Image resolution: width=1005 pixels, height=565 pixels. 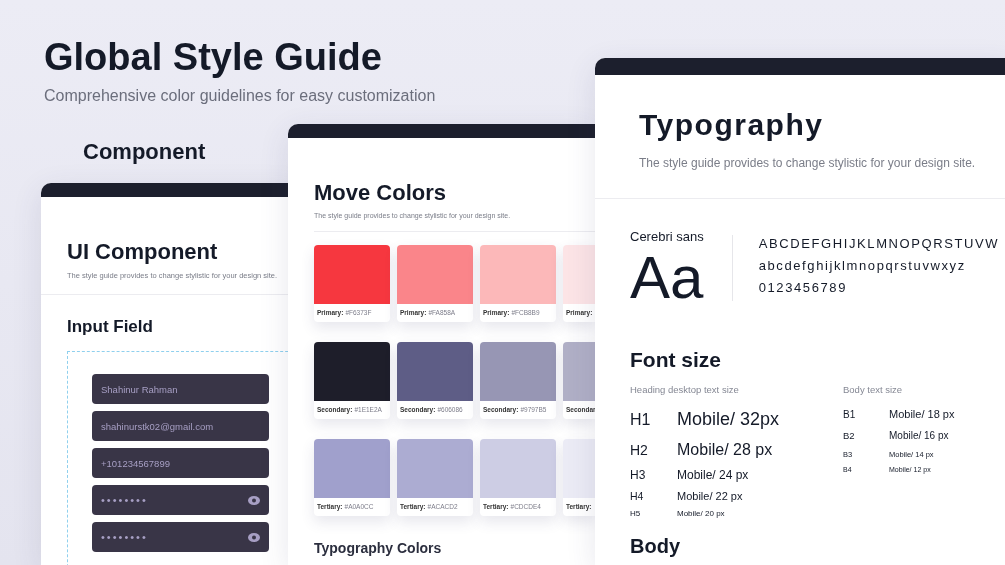 What do you see at coordinates (180, 463) in the screenshot?
I see `input-field: +101234567899` at bounding box center [180, 463].